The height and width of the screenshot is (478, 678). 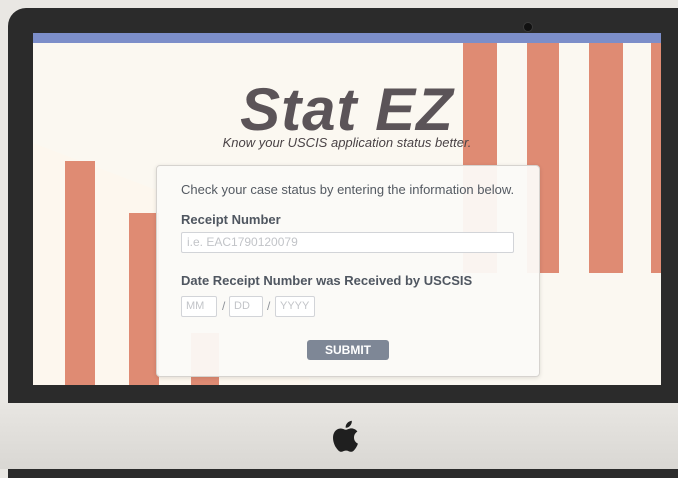 What do you see at coordinates (347, 436) in the screenshot?
I see `apple-logo-icon` at bounding box center [347, 436].